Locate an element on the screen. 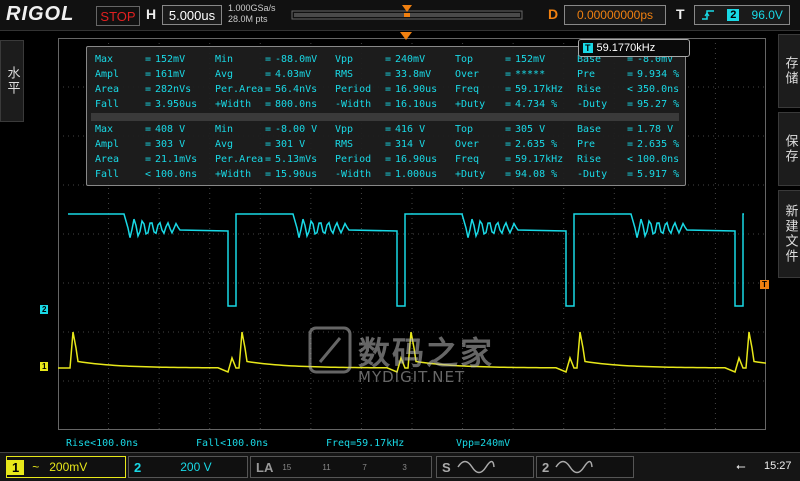  measurement-val: 240mV is located at coordinates (410, 59).